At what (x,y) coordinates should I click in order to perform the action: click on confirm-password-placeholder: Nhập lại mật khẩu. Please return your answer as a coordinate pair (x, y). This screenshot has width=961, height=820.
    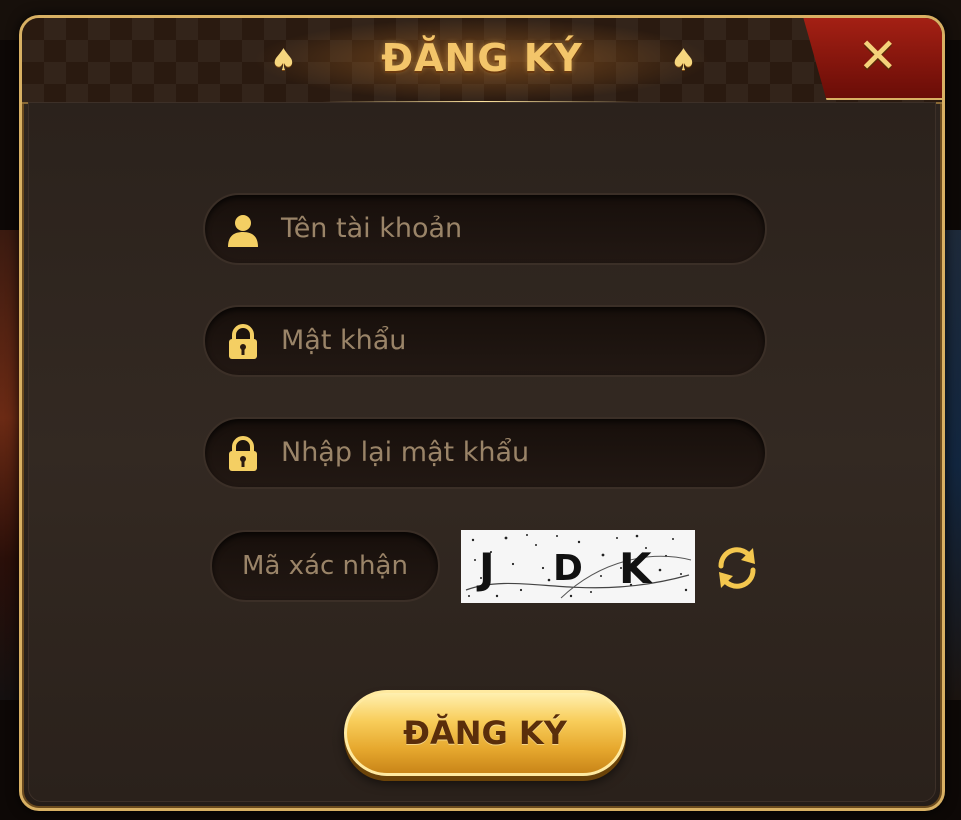
    Looking at the image, I should click on (405, 452).